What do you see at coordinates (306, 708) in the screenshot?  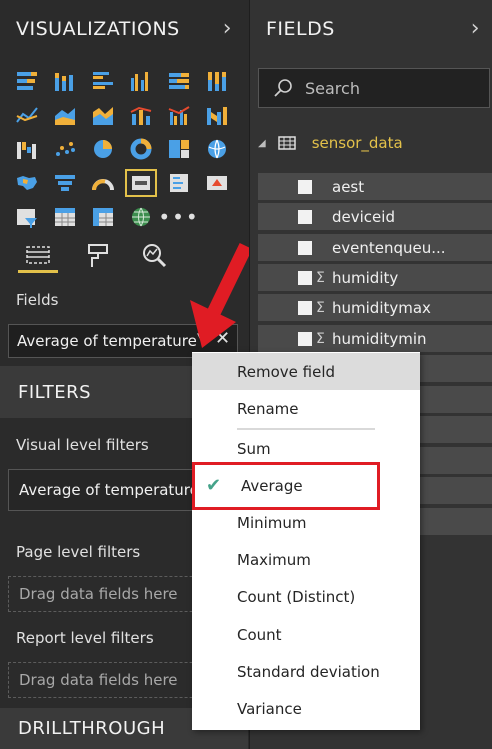 I see `menu-variance: Variance` at bounding box center [306, 708].